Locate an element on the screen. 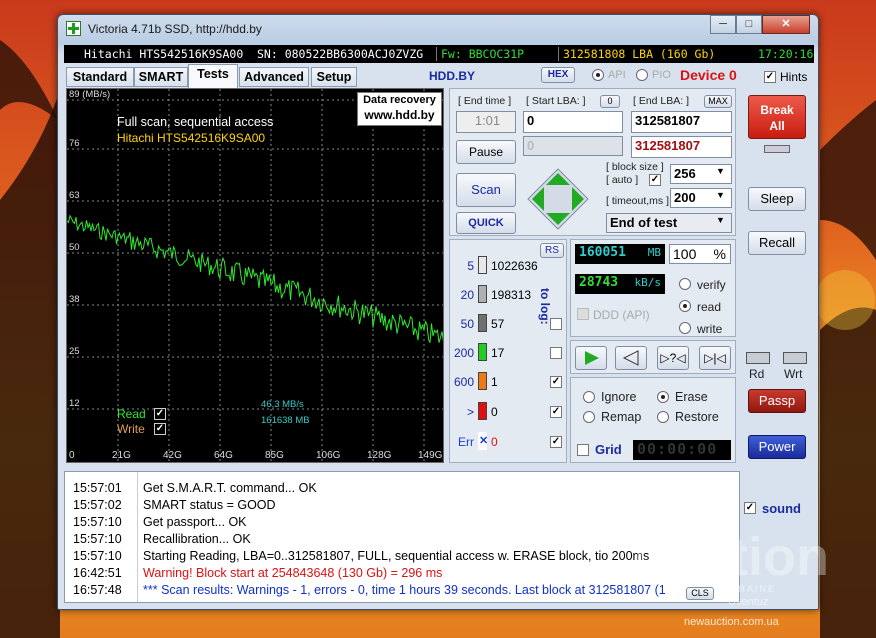  start-lba-field: 0 is located at coordinates (573, 122).